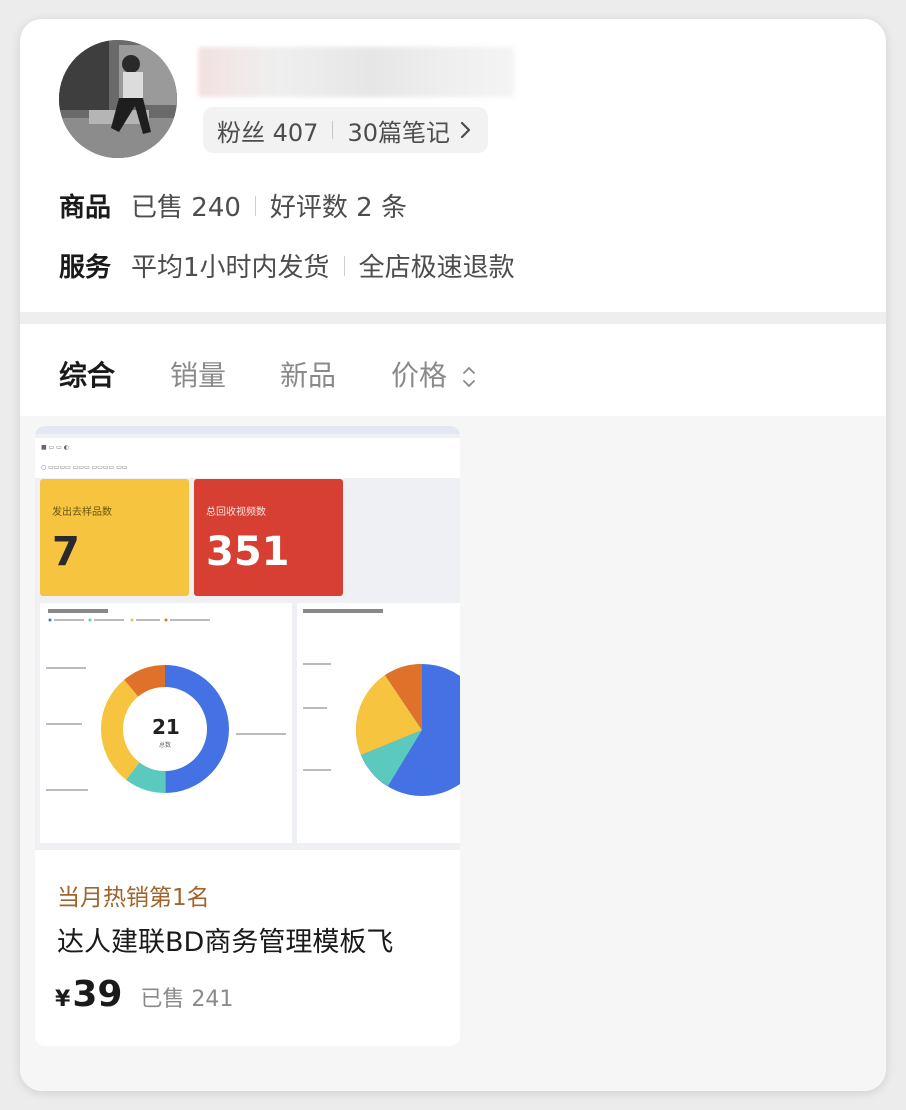 The width and height of the screenshot is (906, 1110). Describe the element at coordinates (268, 132) in the screenshot. I see `fans-count: 粉丝 407` at that location.